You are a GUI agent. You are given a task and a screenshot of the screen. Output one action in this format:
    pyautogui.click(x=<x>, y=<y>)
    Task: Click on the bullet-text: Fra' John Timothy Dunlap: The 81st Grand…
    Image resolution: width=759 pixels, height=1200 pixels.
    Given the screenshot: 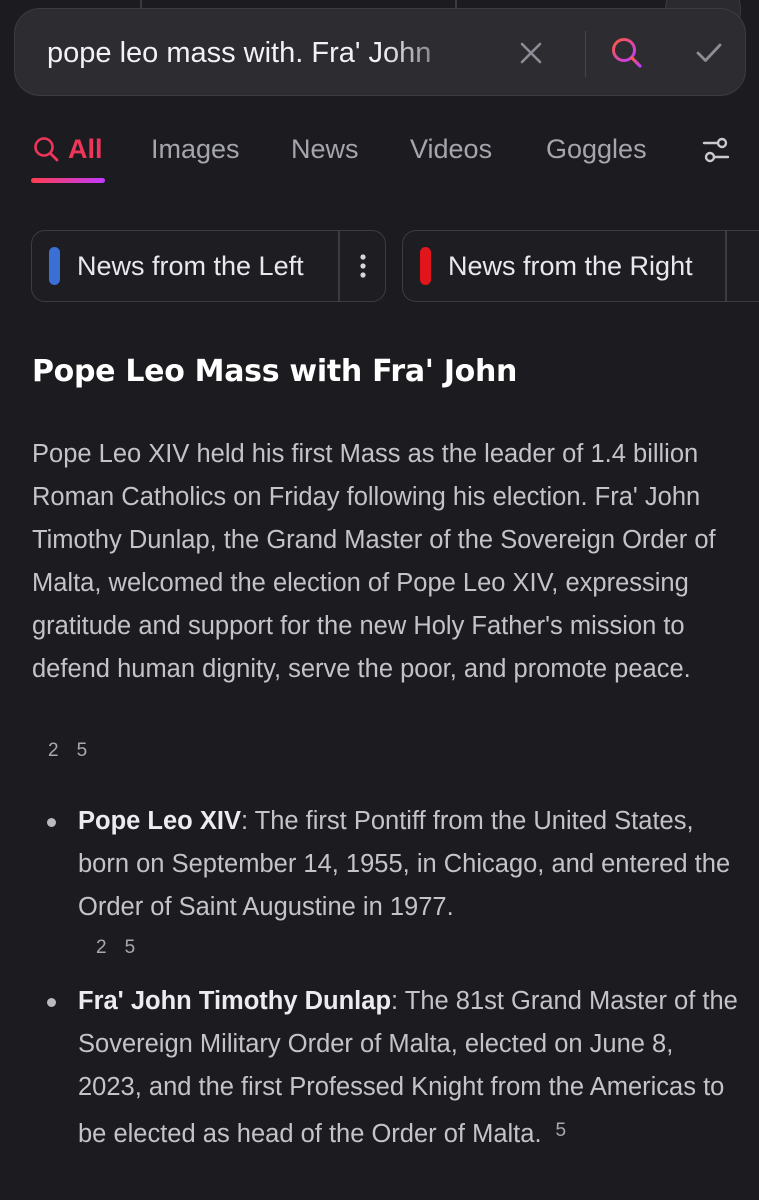 What is the action you would take?
    pyautogui.click(x=408, y=1068)
    